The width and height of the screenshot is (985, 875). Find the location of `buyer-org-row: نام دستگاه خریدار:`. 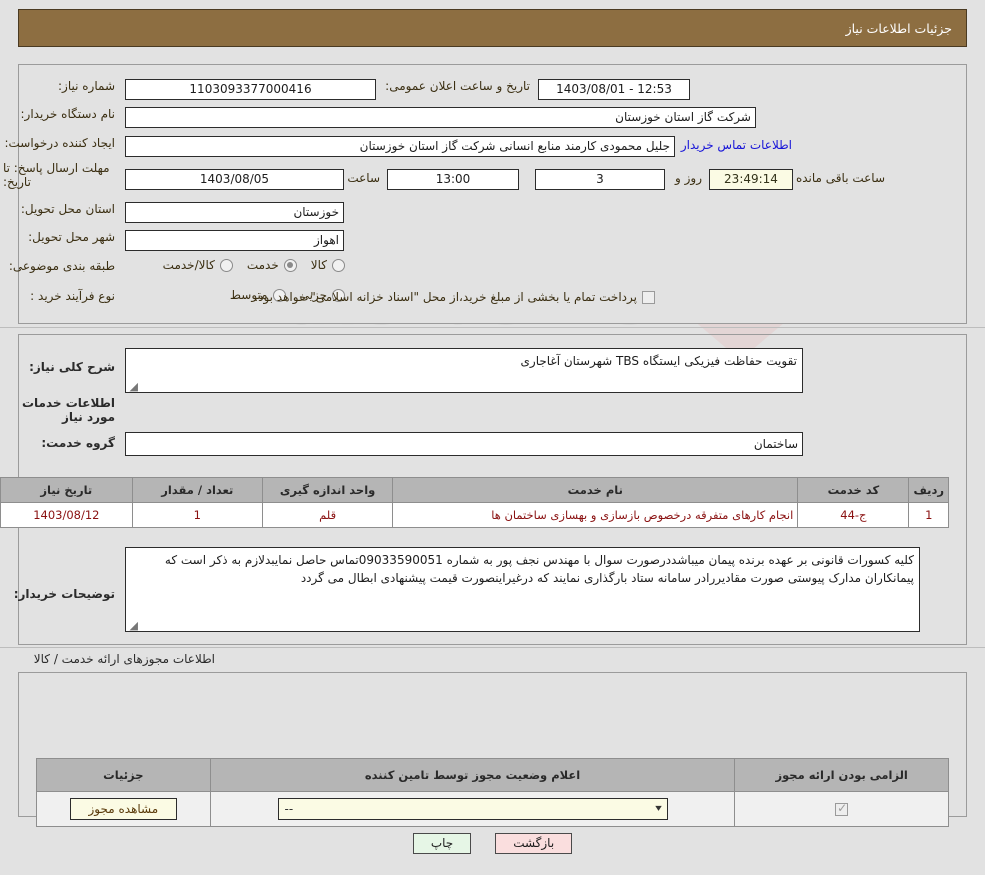

buyer-org-row: نام دستگاه خریدار: is located at coordinates (68, 114).